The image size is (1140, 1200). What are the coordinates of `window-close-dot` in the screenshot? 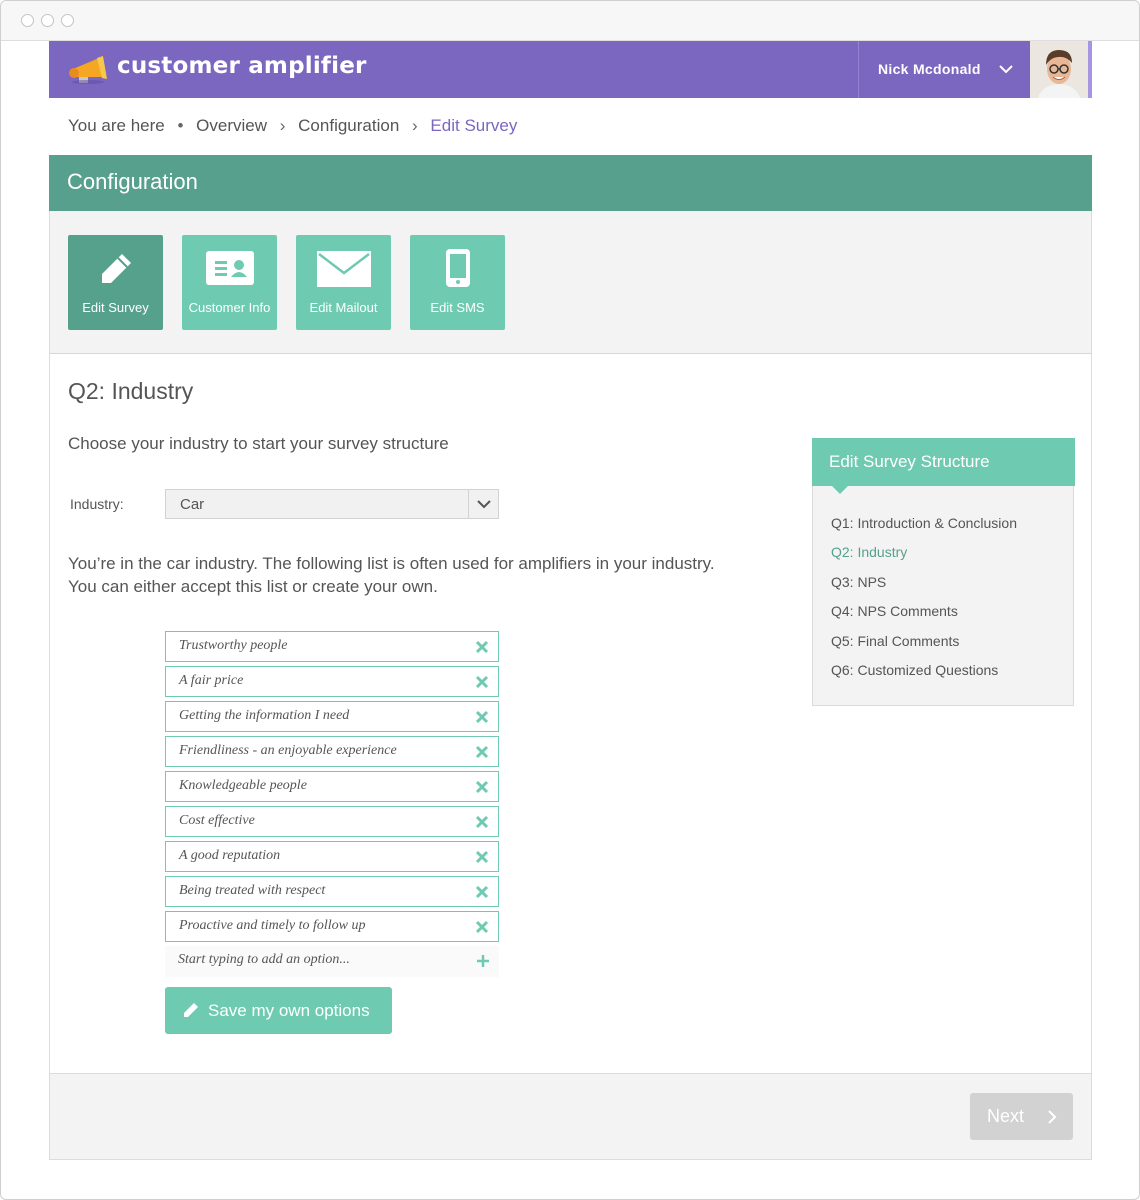 It's located at (27, 20).